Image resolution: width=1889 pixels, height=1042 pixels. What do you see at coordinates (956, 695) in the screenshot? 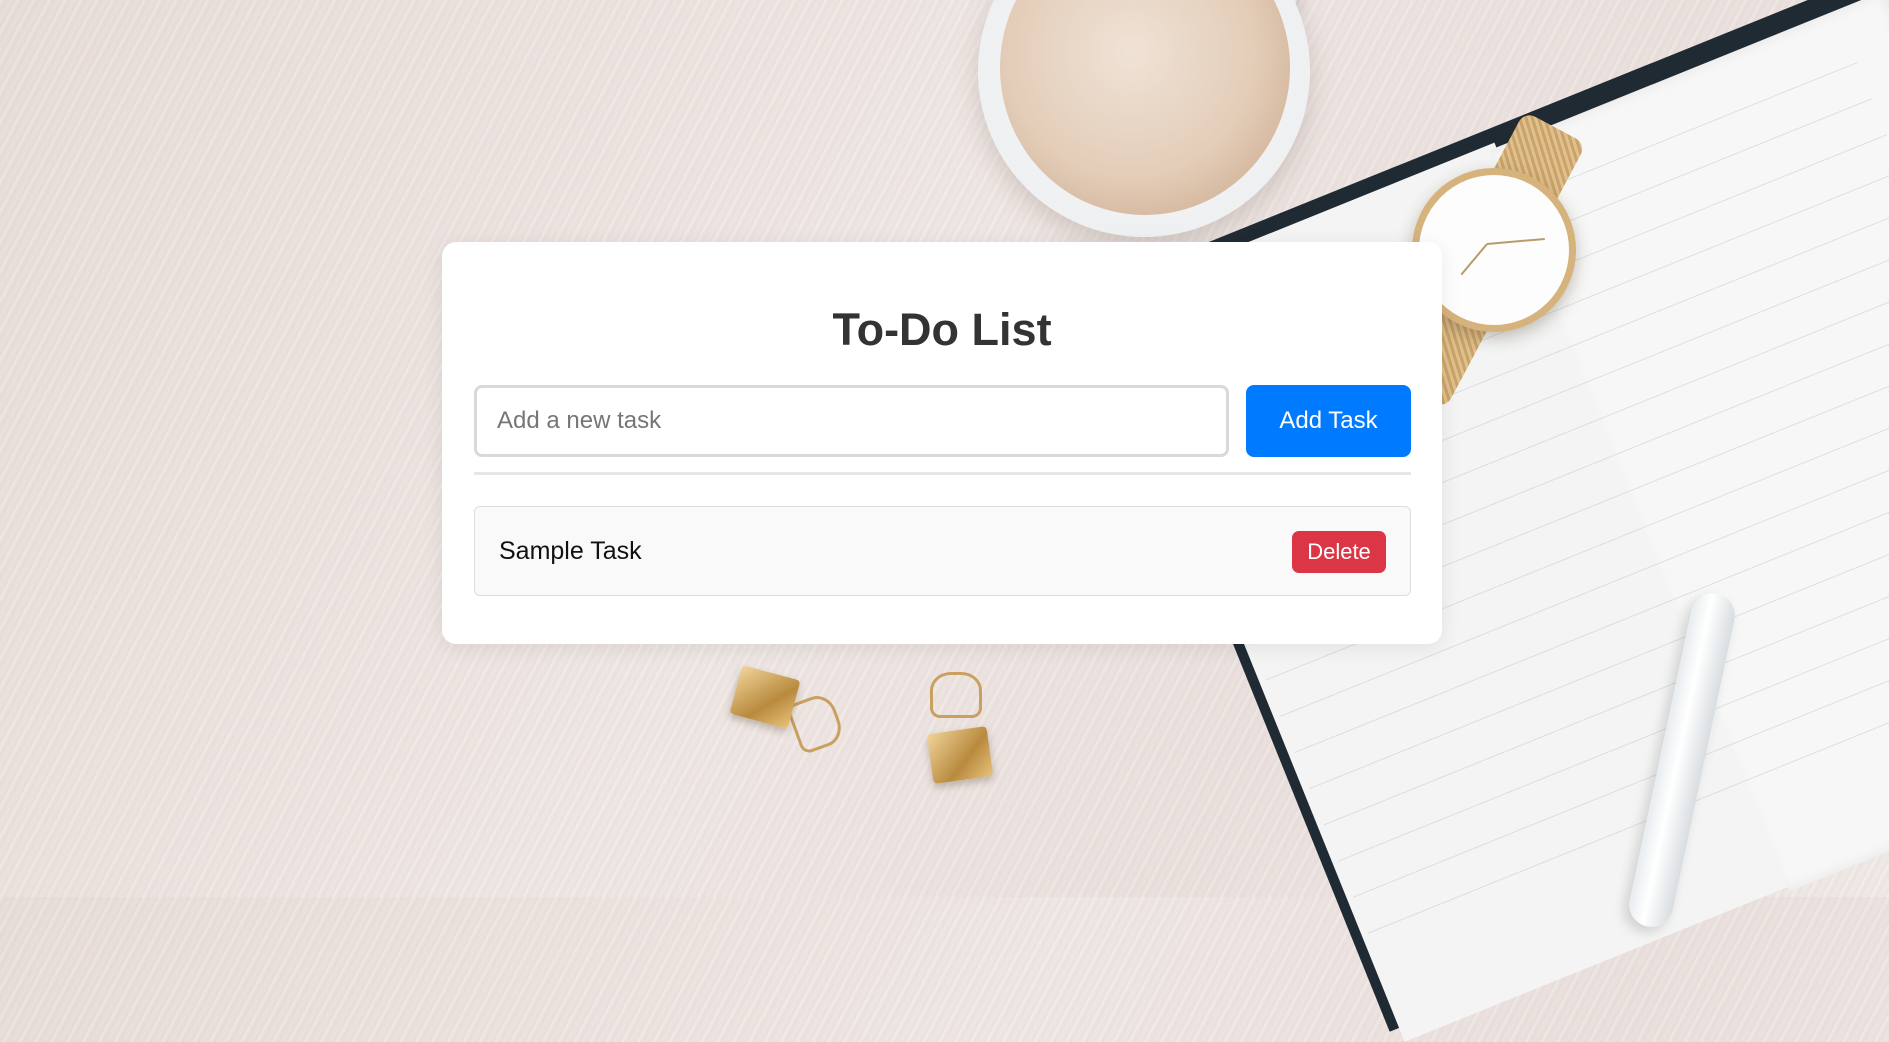
I see `binder-clip-wire` at bounding box center [956, 695].